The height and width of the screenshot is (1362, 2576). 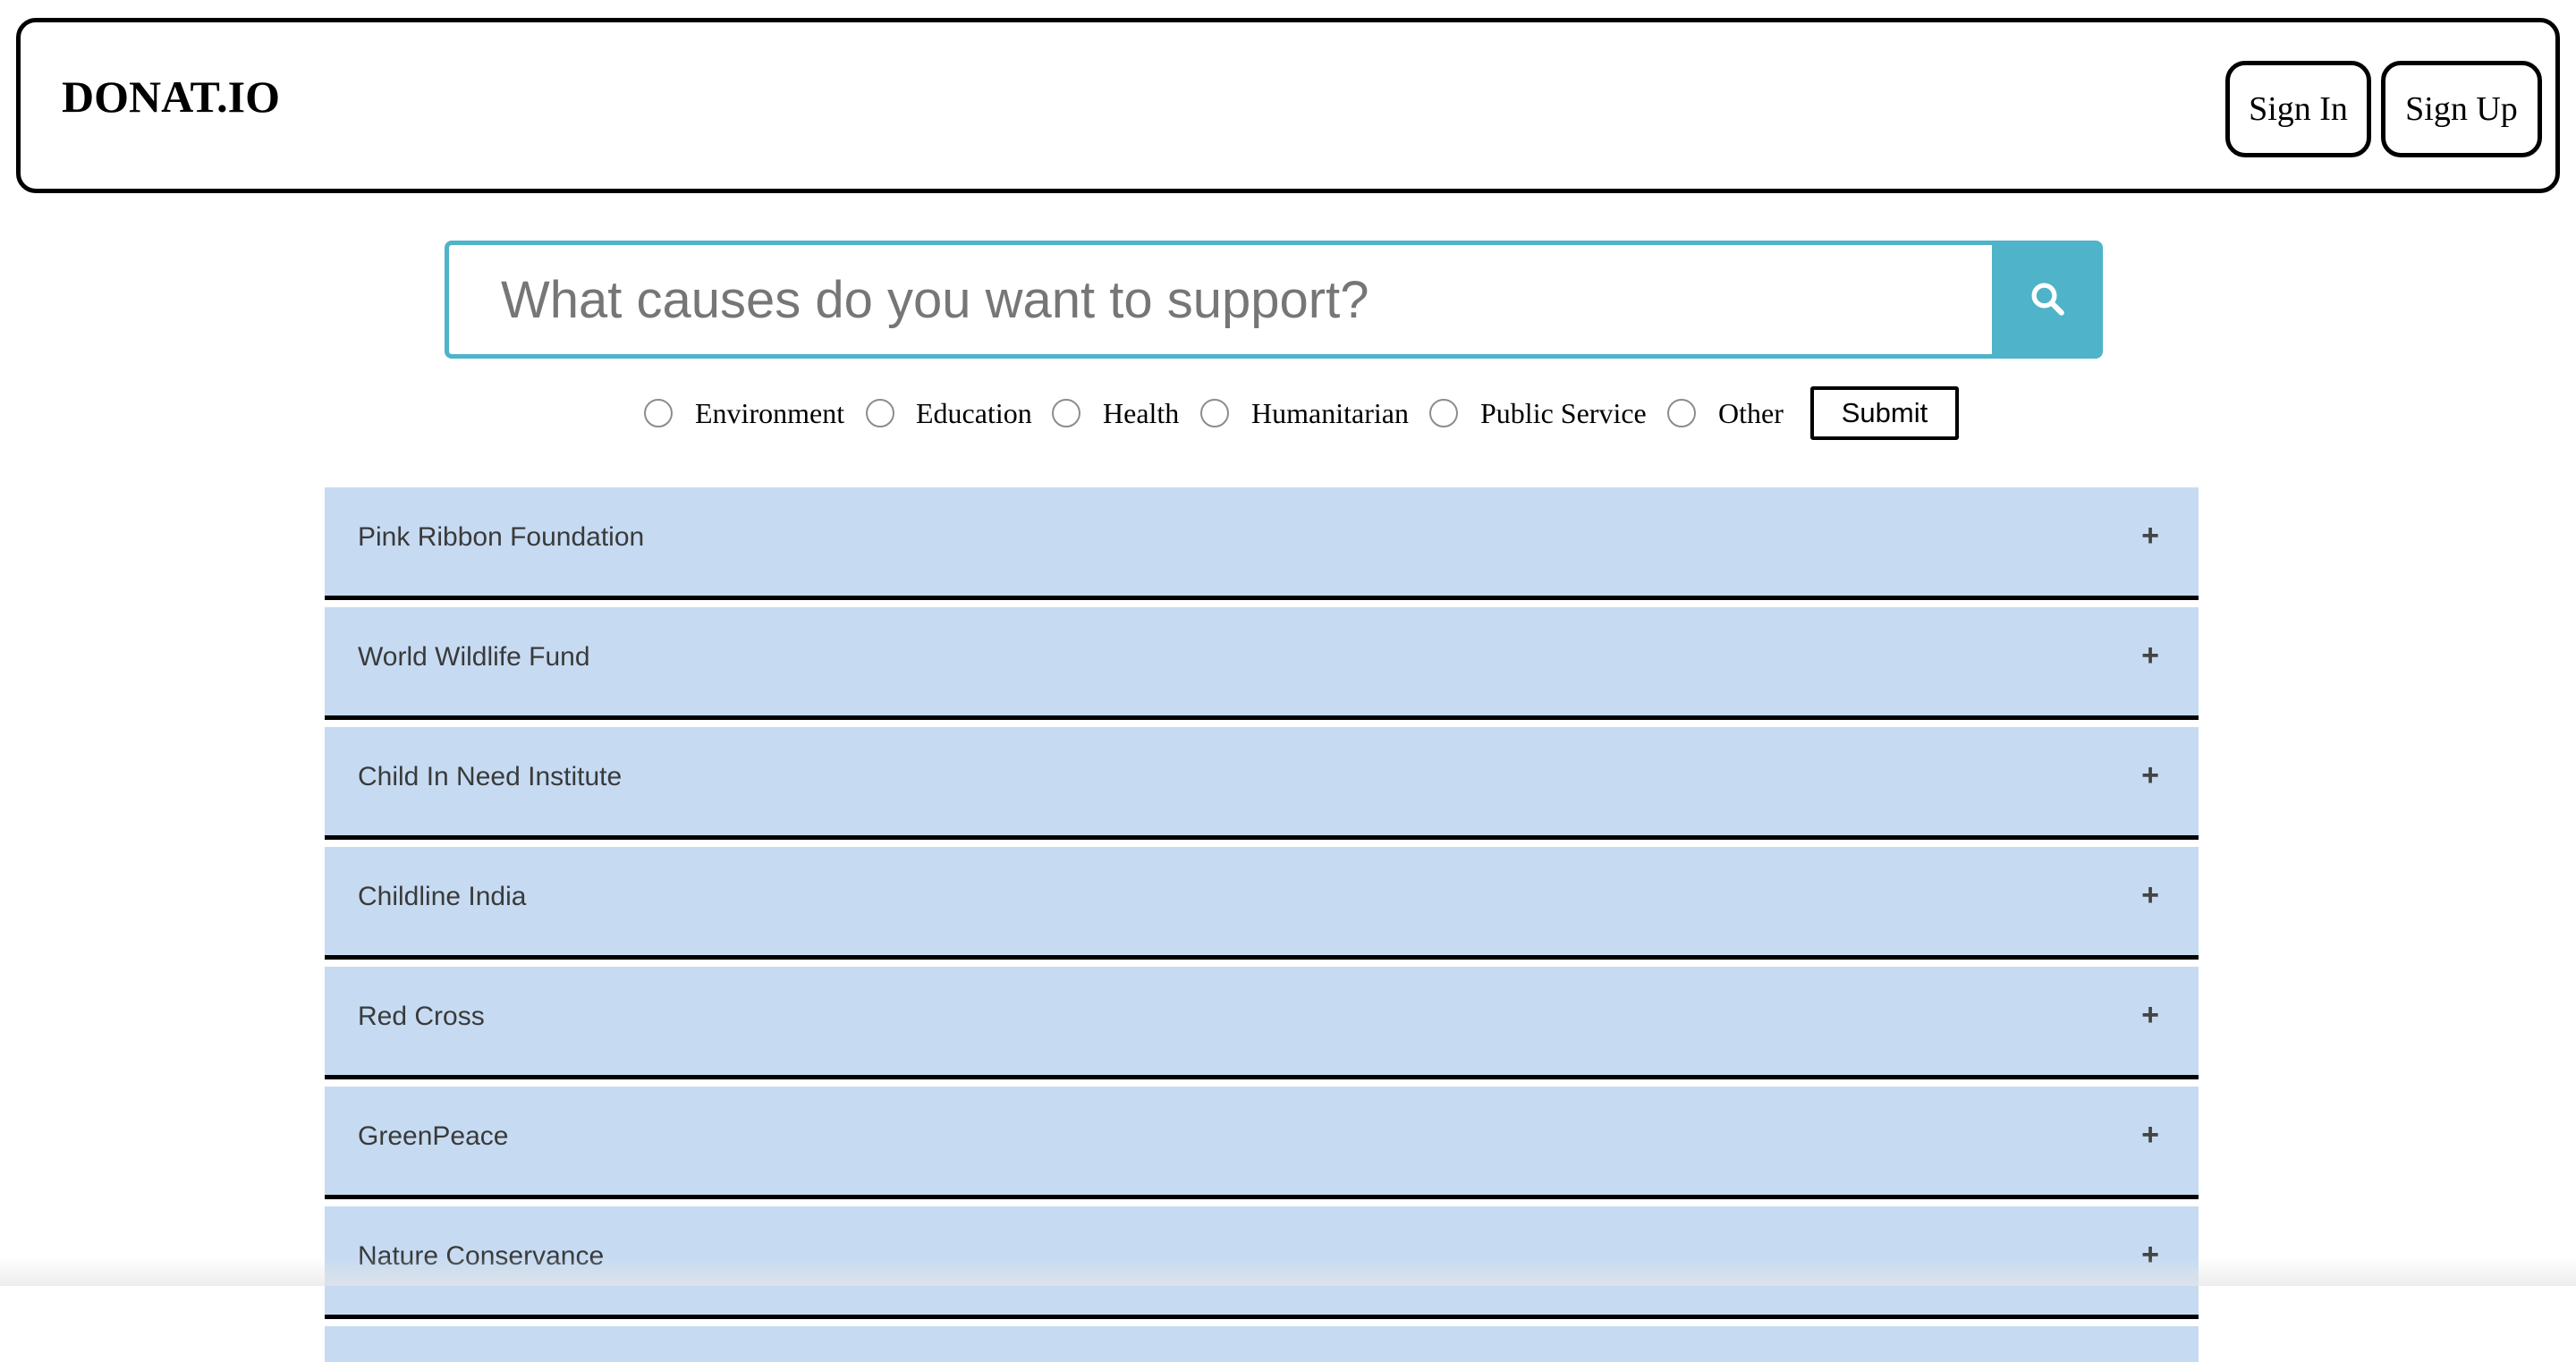 What do you see at coordinates (1330, 413) in the screenshot?
I see `radio-label-humanitarian: Humanitarian` at bounding box center [1330, 413].